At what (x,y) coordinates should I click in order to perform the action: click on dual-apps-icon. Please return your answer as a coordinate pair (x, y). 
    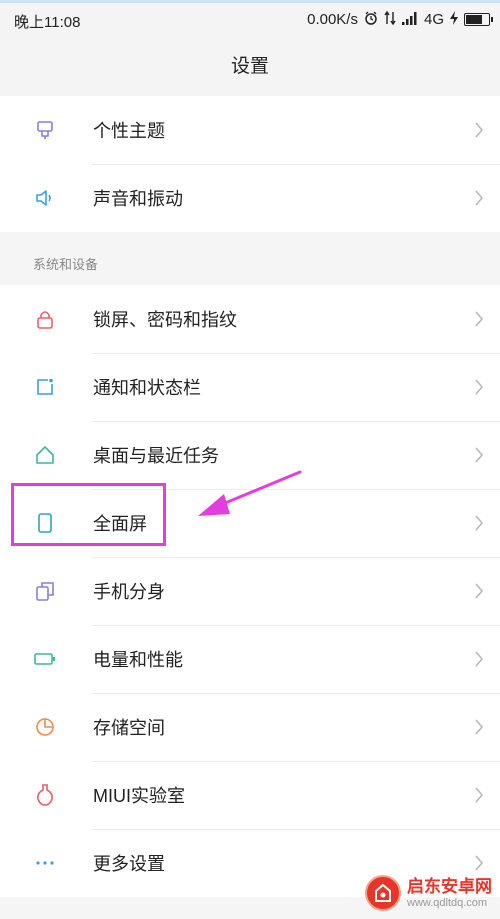
    Looking at the image, I should click on (45, 591).